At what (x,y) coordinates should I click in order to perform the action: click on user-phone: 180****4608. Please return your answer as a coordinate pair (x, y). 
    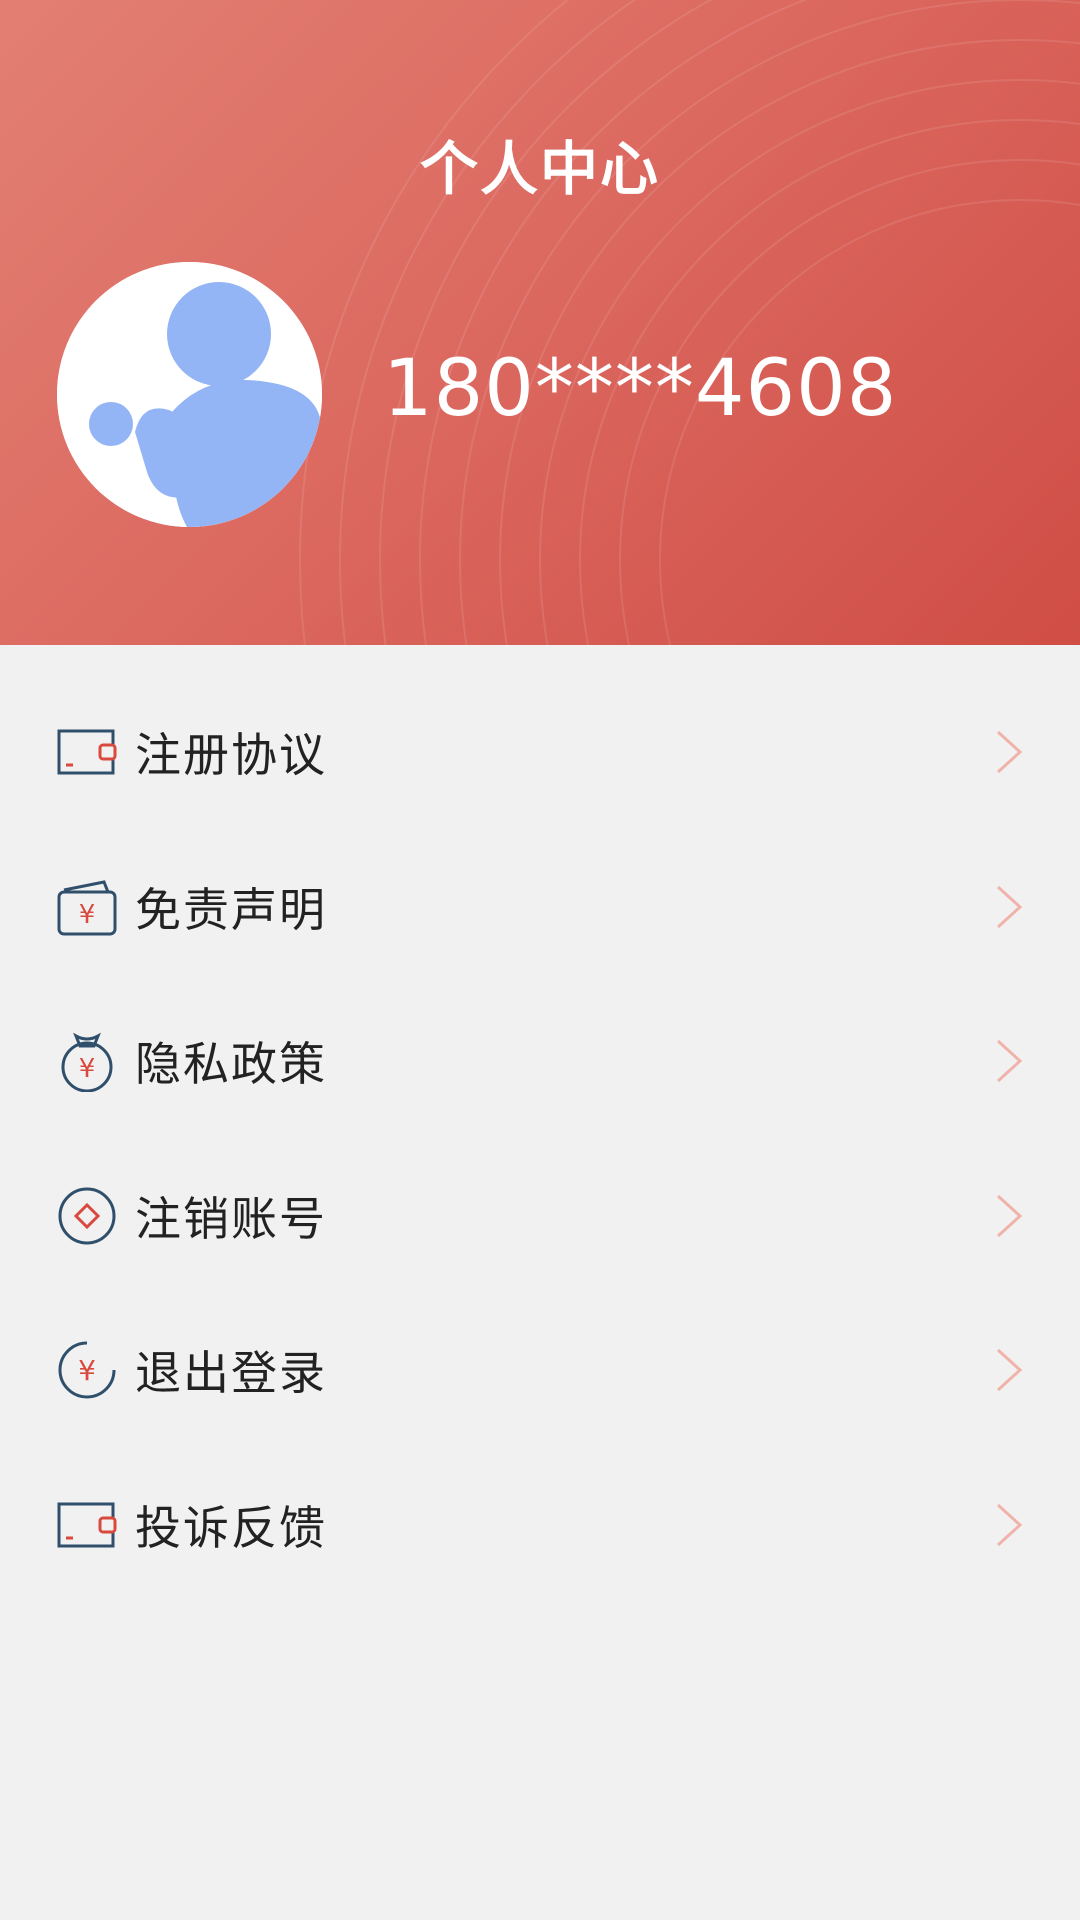
    Looking at the image, I should click on (640, 389).